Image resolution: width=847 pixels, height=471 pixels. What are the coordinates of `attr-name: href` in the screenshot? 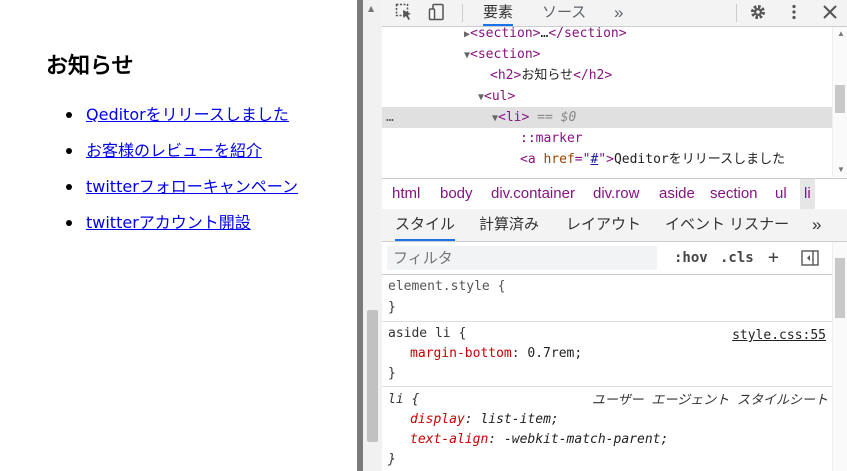 It's located at (559, 159).